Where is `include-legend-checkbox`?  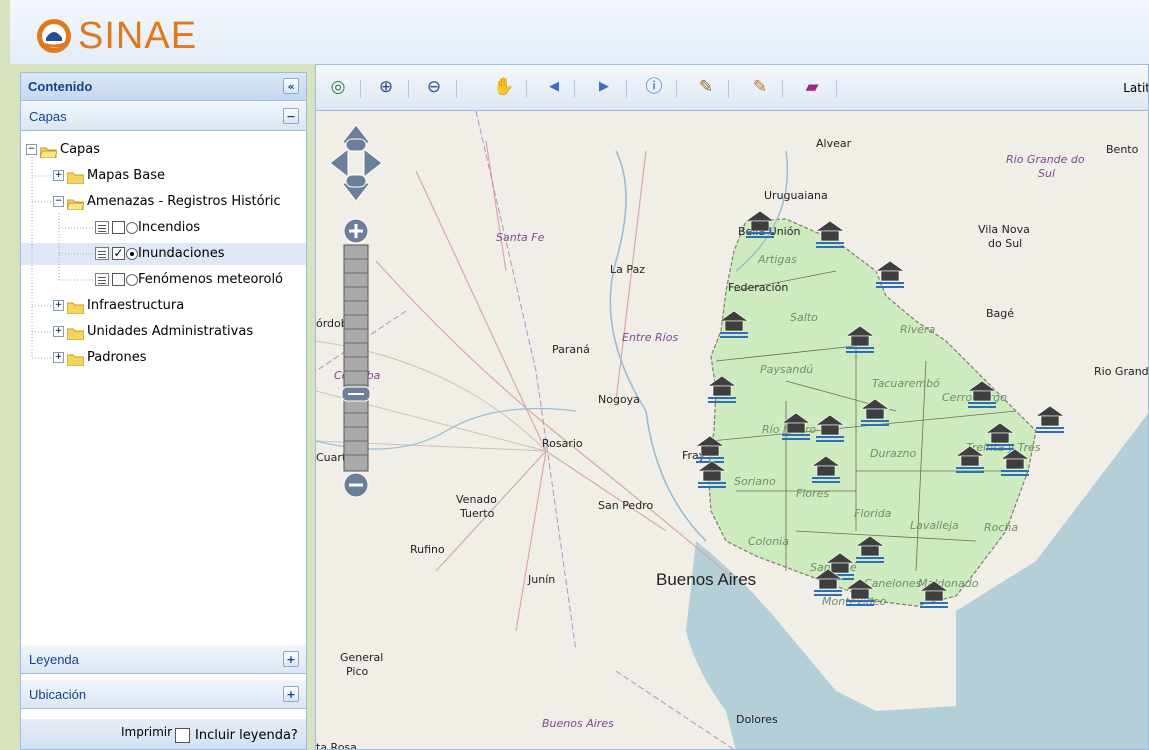 include-legend-checkbox is located at coordinates (182, 735).